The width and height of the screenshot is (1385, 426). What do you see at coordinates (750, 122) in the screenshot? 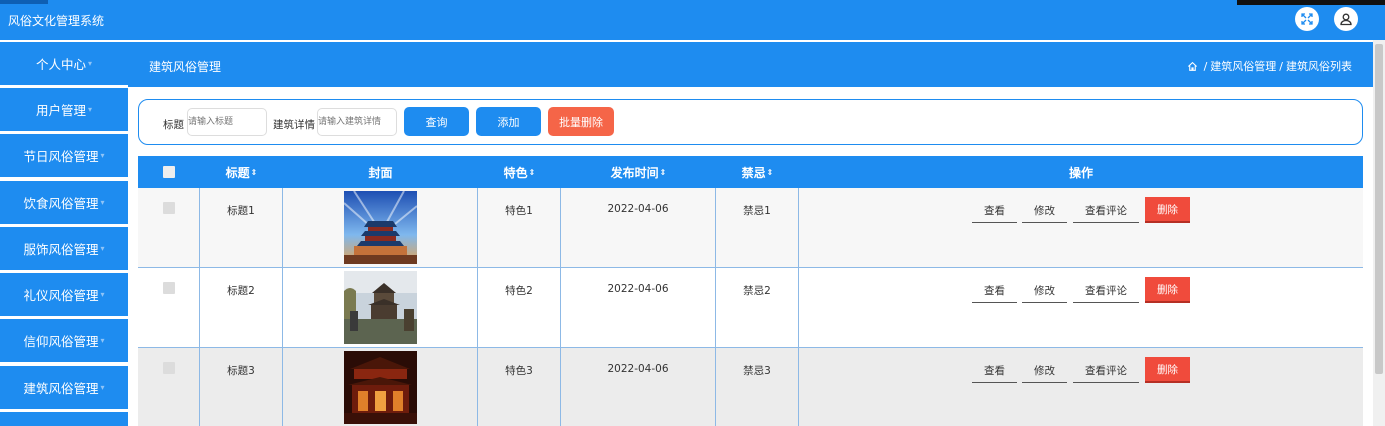
I see `search-form: 标题 建筑详情 查询 添加 批量删除` at bounding box center [750, 122].